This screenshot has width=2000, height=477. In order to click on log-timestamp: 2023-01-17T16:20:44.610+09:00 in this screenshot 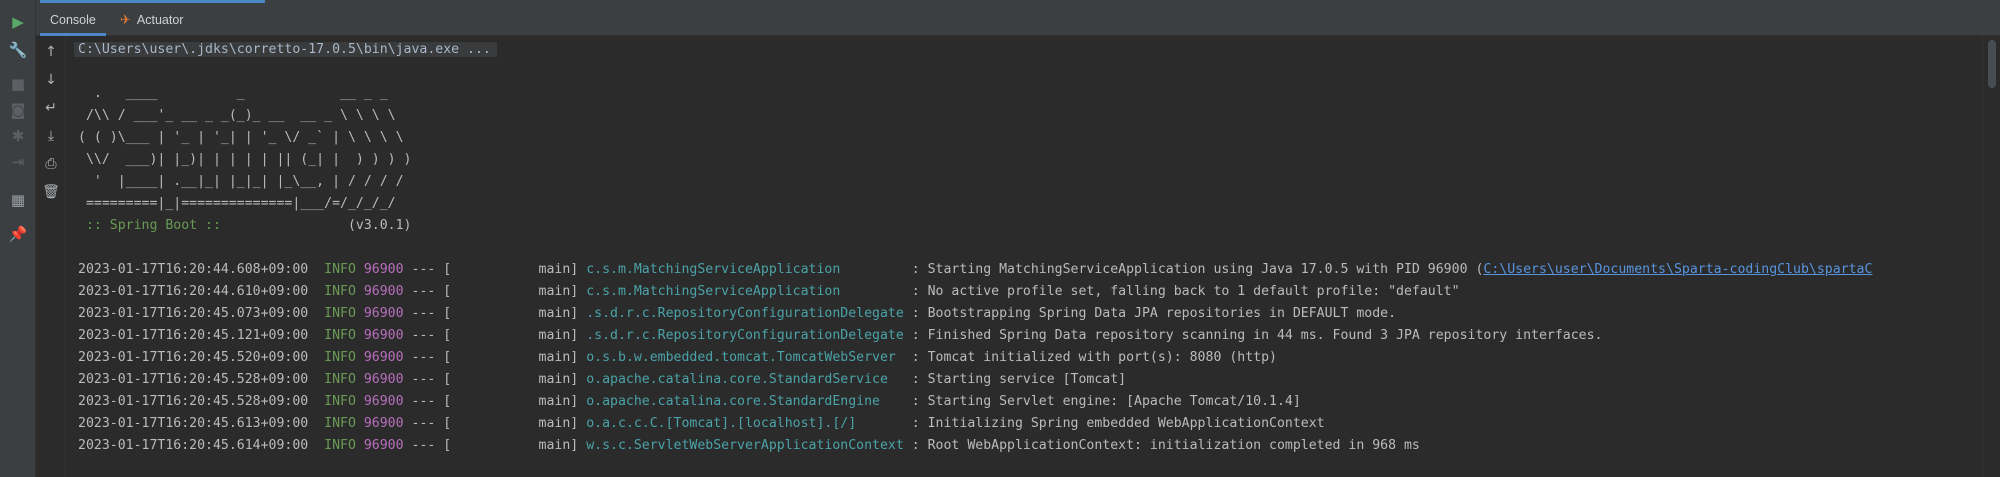, I will do `click(193, 291)`.